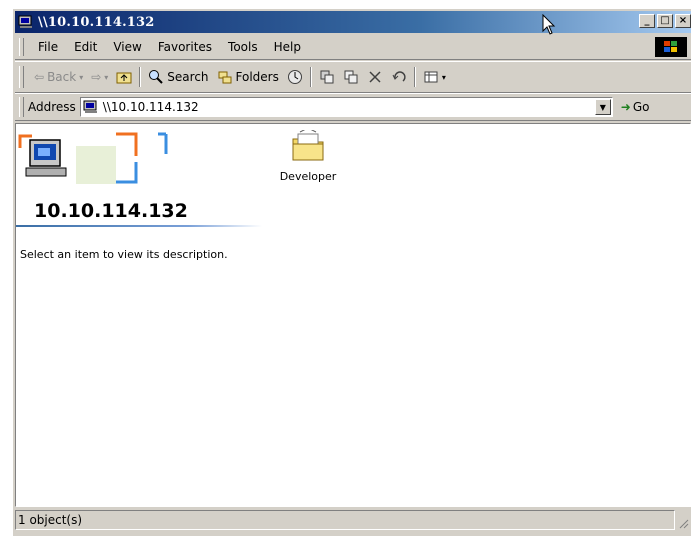  I want to click on standard-toolbar: ⇦ Back ▾ ⇨ ▾ Search Folders ▾, so click(353, 77).